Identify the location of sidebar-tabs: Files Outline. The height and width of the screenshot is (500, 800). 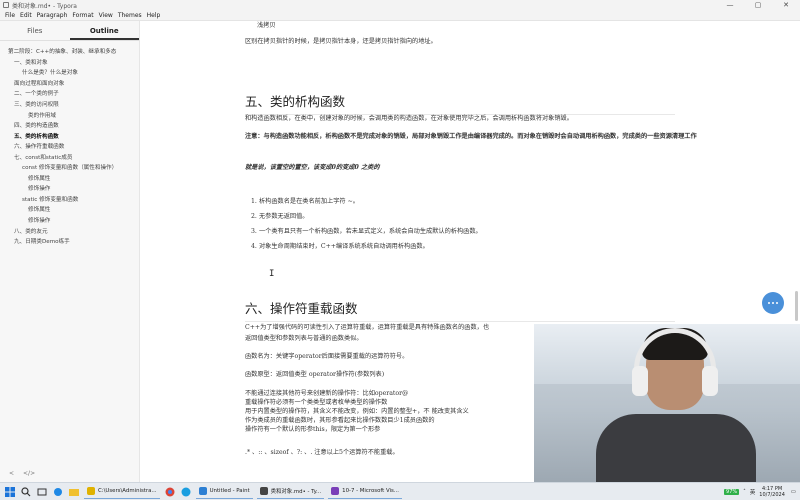
(69, 31).